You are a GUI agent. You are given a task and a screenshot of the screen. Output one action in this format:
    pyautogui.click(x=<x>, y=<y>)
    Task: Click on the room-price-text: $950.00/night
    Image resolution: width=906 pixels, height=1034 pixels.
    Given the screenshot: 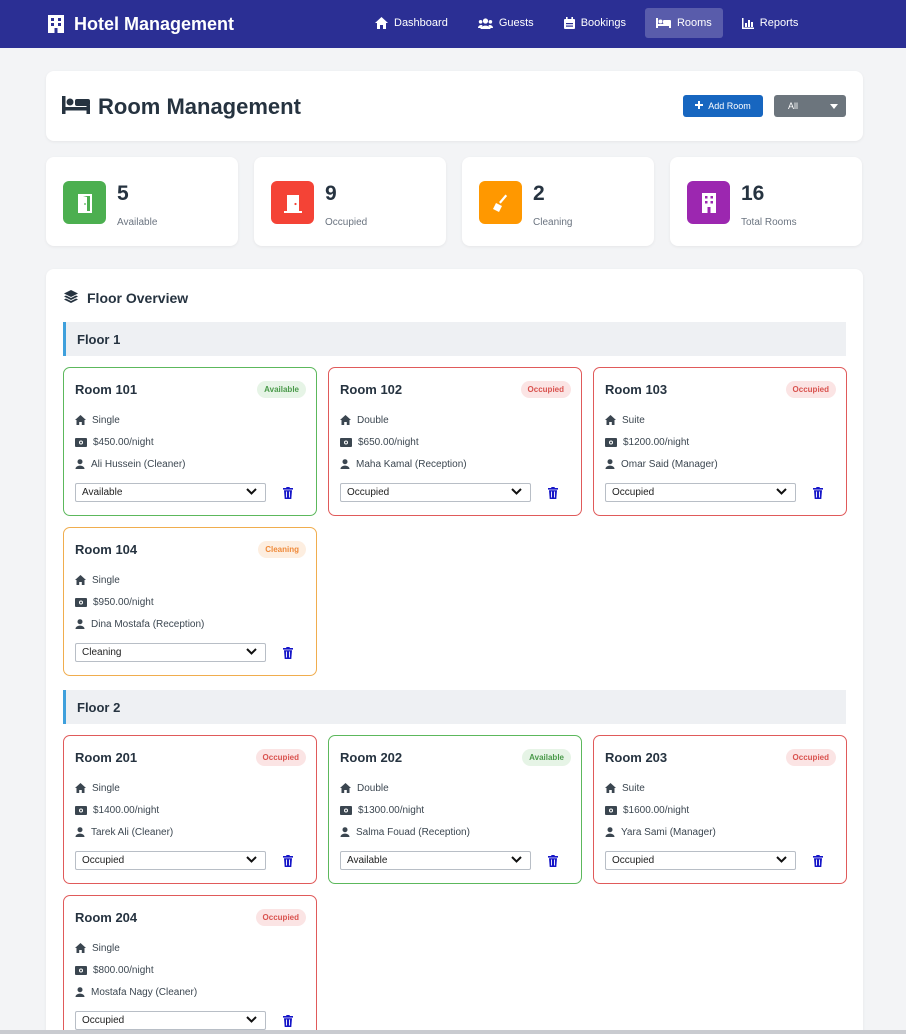 What is the action you would take?
    pyautogui.click(x=123, y=602)
    